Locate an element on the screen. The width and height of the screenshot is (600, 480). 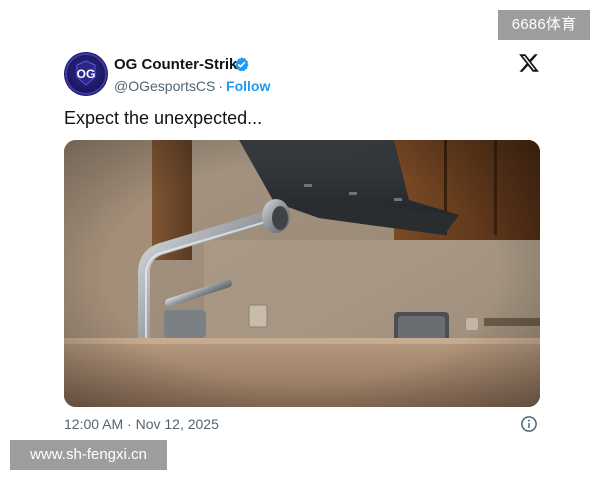
watermark-bottom-left: www.sh-fengxi.cn is located at coordinates (88, 455).